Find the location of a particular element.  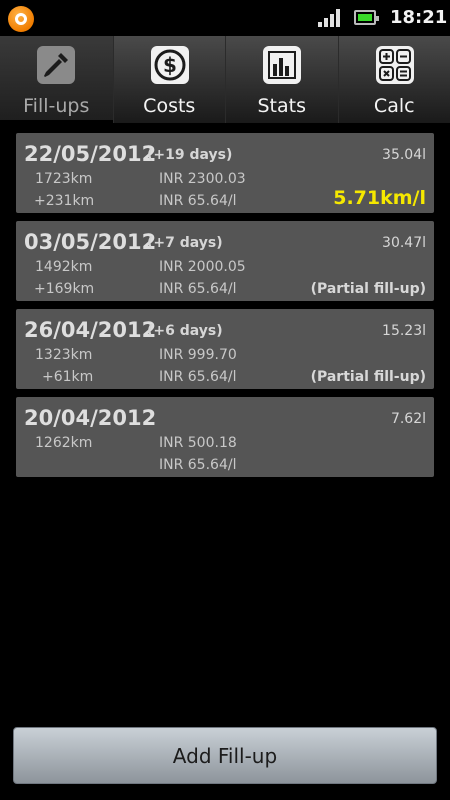

status-bar: 18:21 is located at coordinates (225, 18).